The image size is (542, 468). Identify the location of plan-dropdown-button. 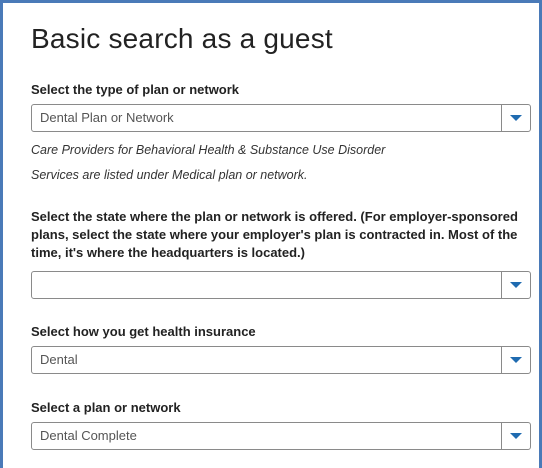
(515, 436).